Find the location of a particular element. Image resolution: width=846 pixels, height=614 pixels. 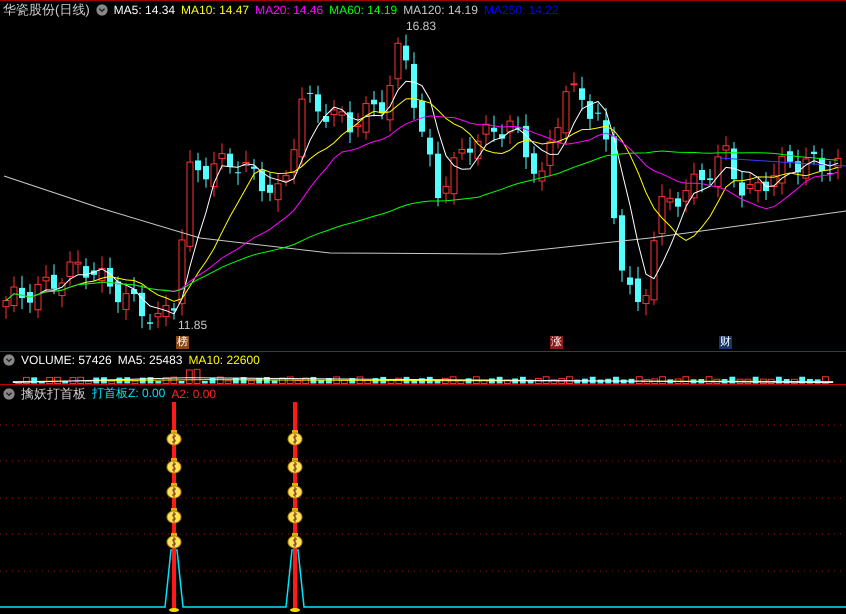

event-tag: 榜 is located at coordinates (182, 342).